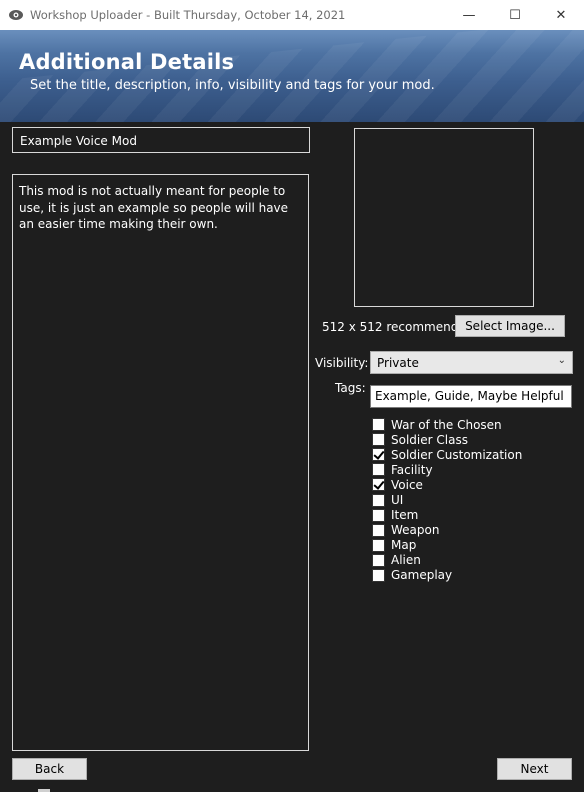 The width and height of the screenshot is (584, 792). What do you see at coordinates (108, 790) in the screenshot?
I see `clipped-footer-control` at bounding box center [108, 790].